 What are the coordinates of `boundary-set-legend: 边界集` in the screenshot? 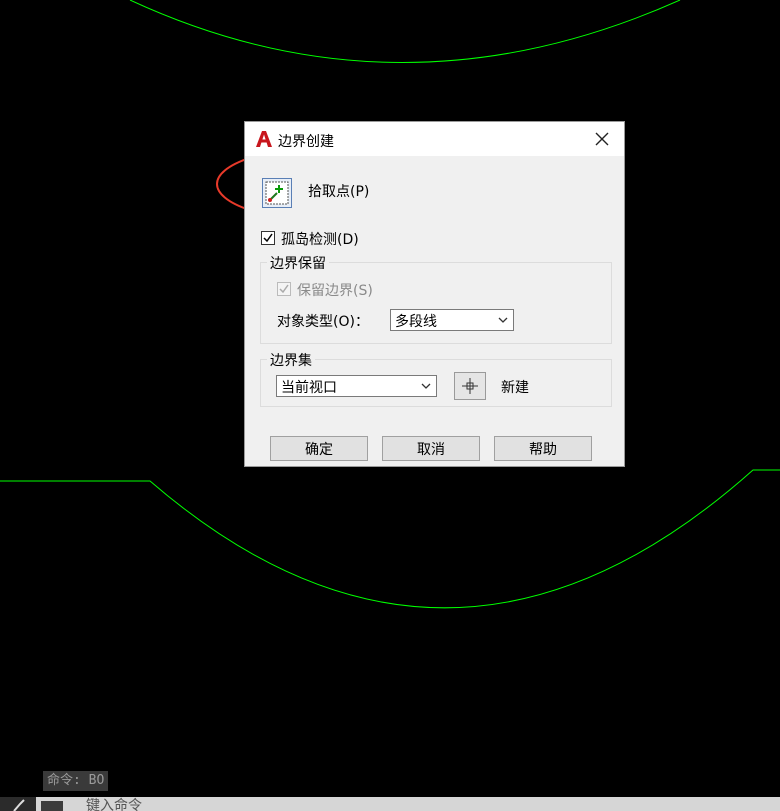 It's located at (291, 360).